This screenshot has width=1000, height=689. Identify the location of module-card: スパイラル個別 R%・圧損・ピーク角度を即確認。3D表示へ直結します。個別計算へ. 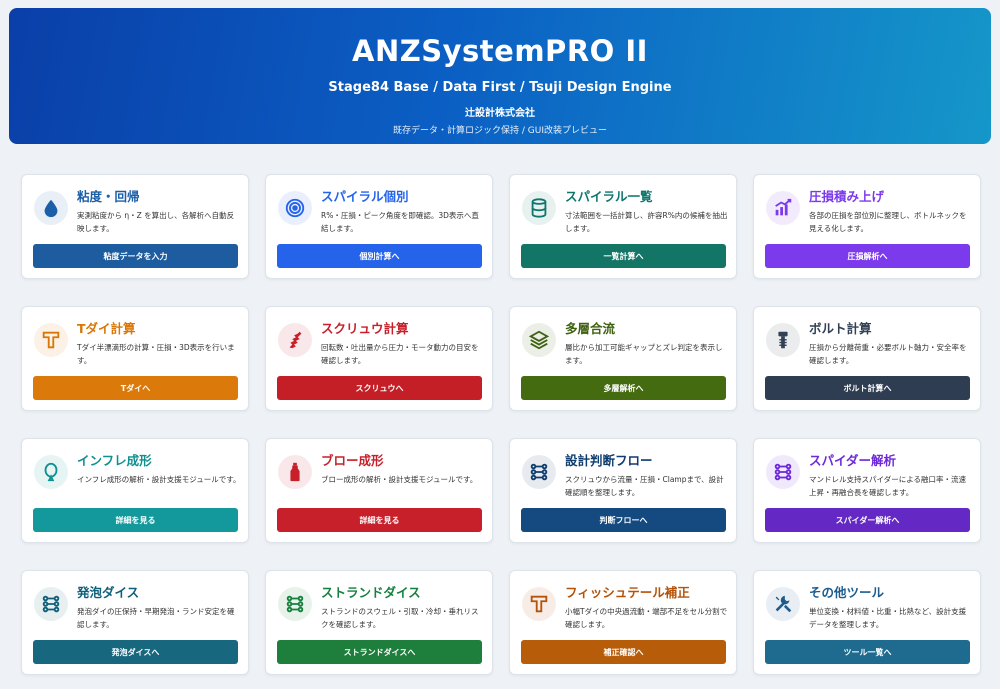
(379, 226).